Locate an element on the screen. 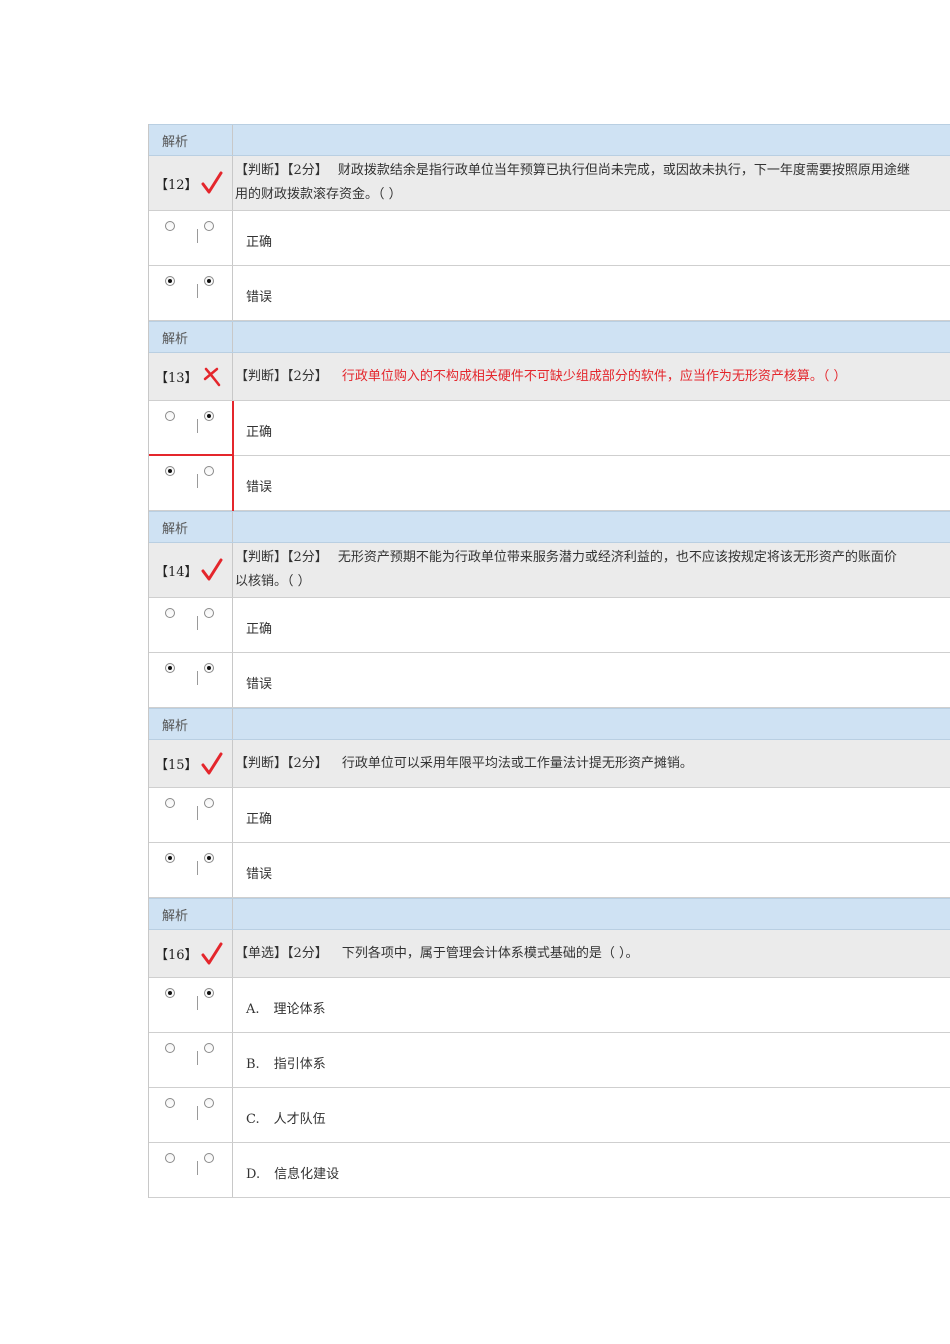  question-type-tag: 【单选】【2分】 is located at coordinates (281, 953).